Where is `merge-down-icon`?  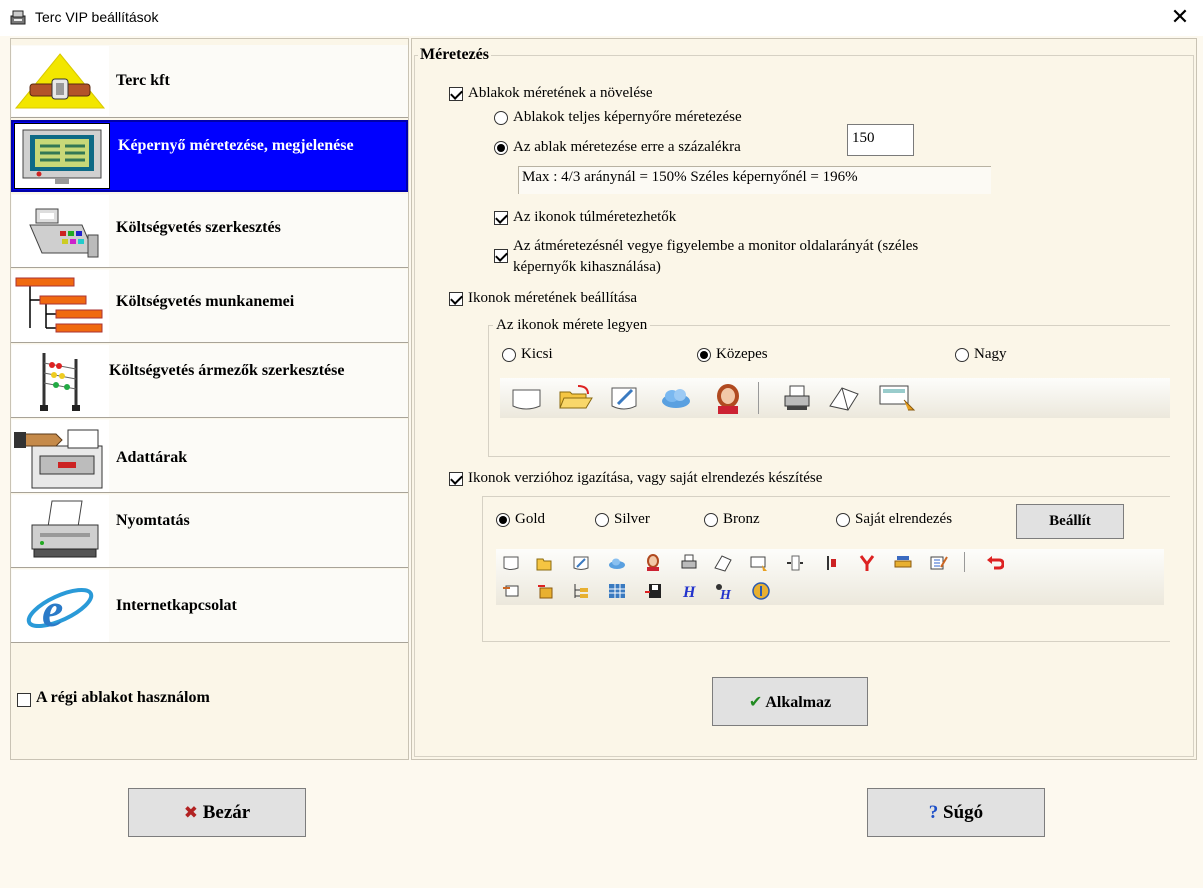 merge-down-icon is located at coordinates (867, 563).